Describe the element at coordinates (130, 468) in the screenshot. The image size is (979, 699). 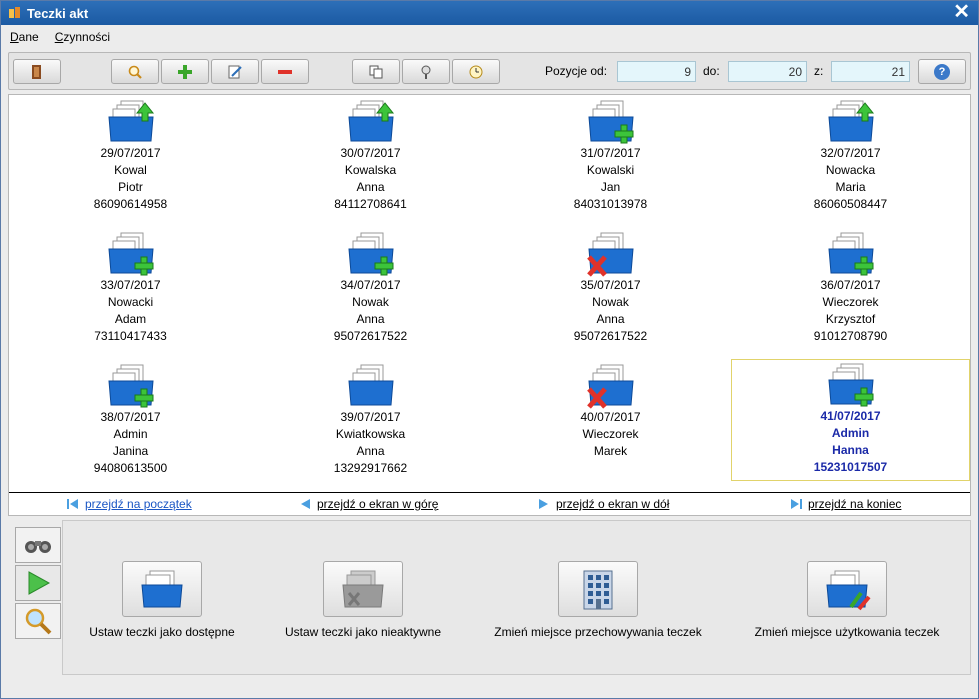
I see `folder-id: 94080613500` at that location.